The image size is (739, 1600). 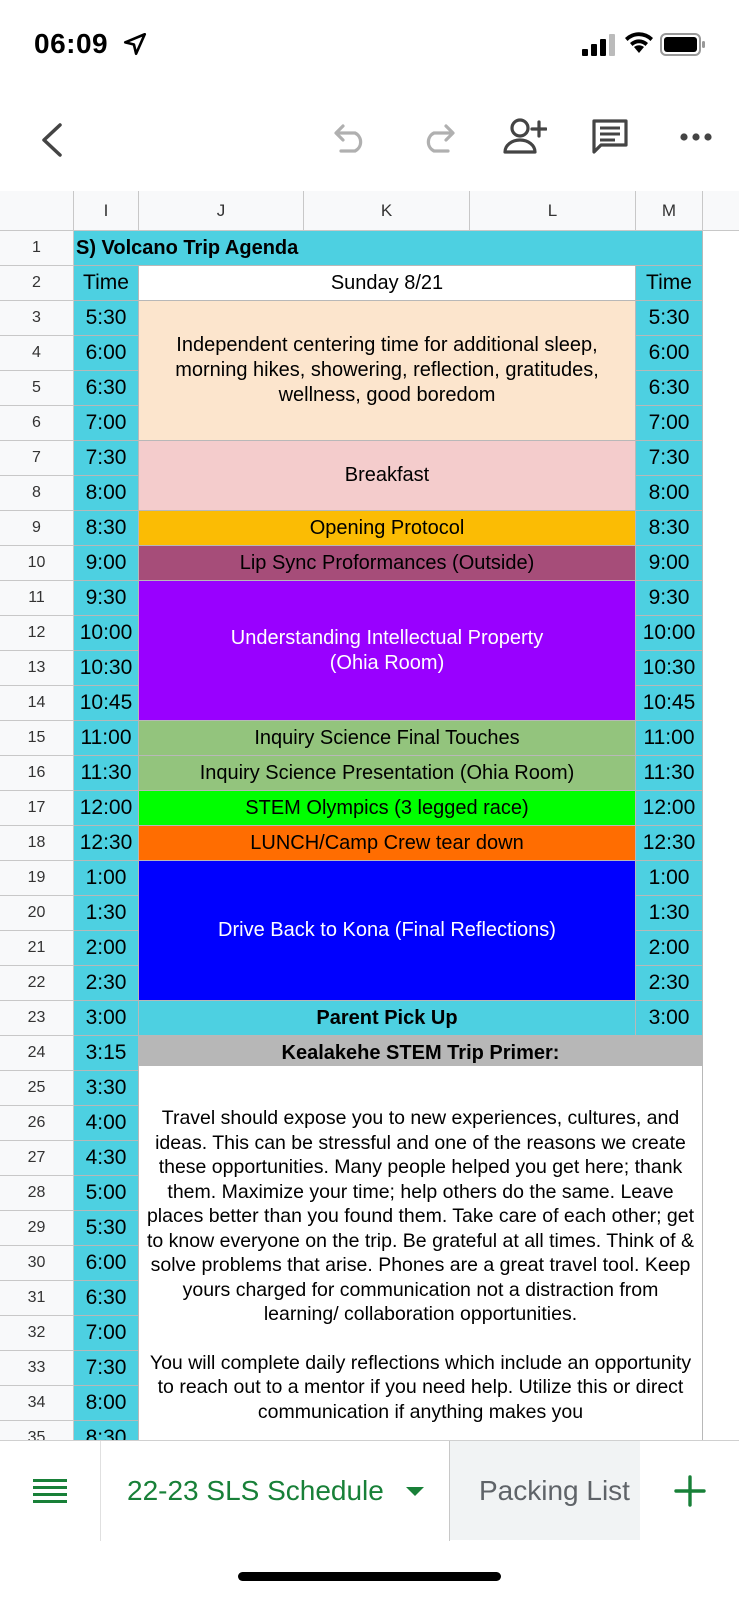 I want to click on row-header: 22, so click(x=37, y=983).